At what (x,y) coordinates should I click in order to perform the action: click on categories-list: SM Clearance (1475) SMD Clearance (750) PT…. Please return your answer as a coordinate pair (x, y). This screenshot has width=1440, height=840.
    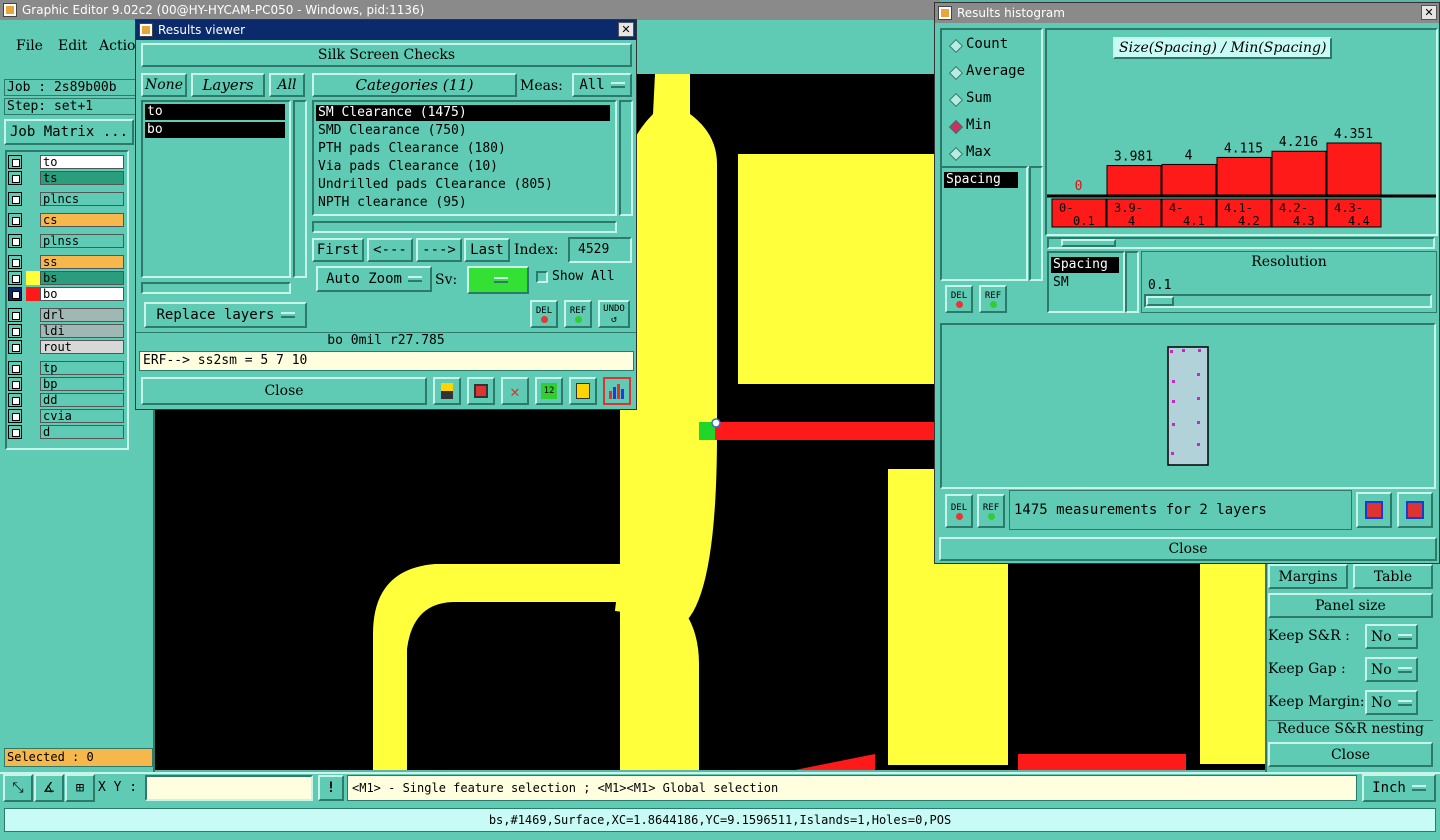
    Looking at the image, I should click on (464, 158).